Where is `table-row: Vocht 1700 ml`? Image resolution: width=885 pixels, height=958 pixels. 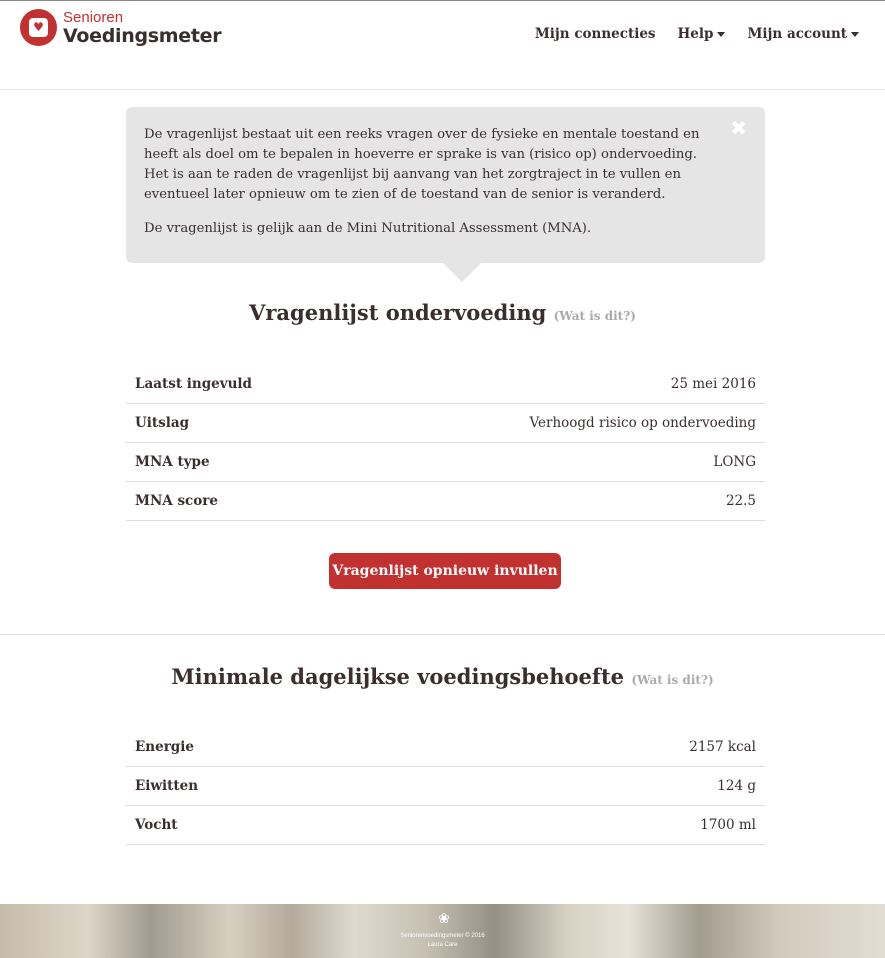 table-row: Vocht 1700 ml is located at coordinates (445, 825).